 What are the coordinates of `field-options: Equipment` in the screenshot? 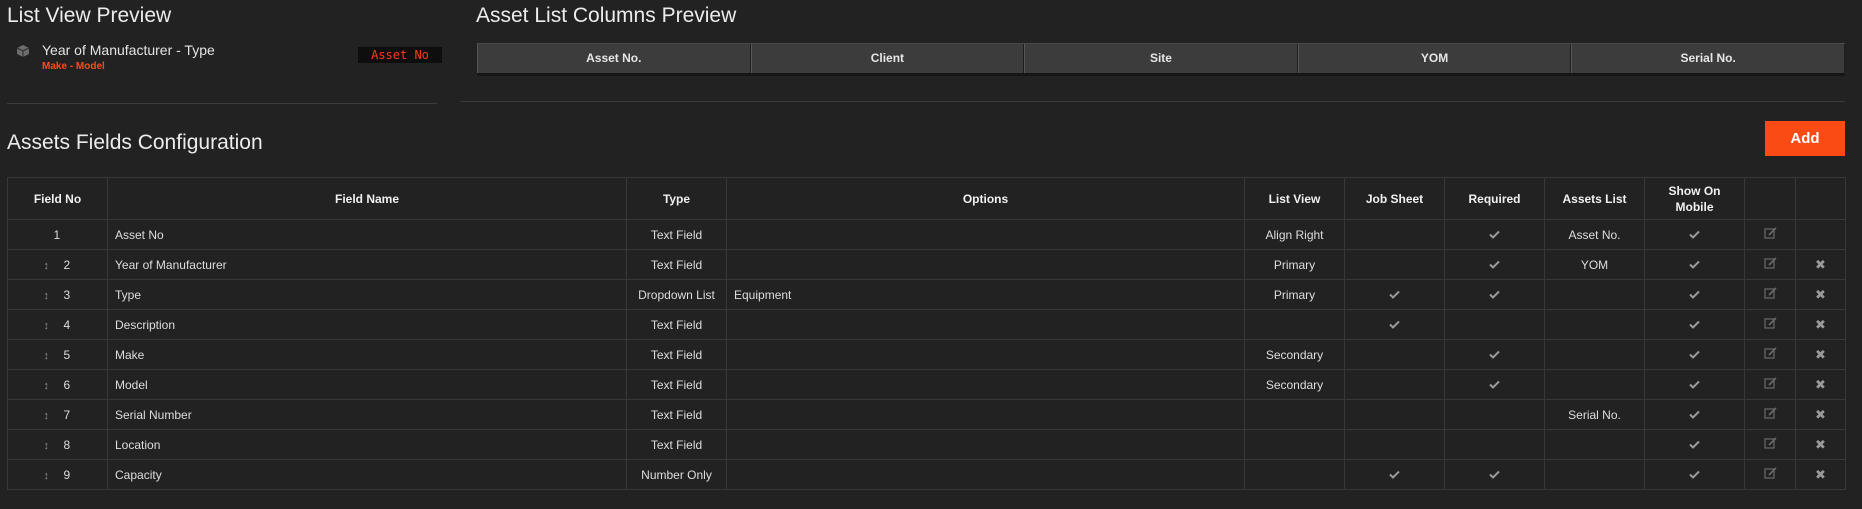 It's located at (985, 294).